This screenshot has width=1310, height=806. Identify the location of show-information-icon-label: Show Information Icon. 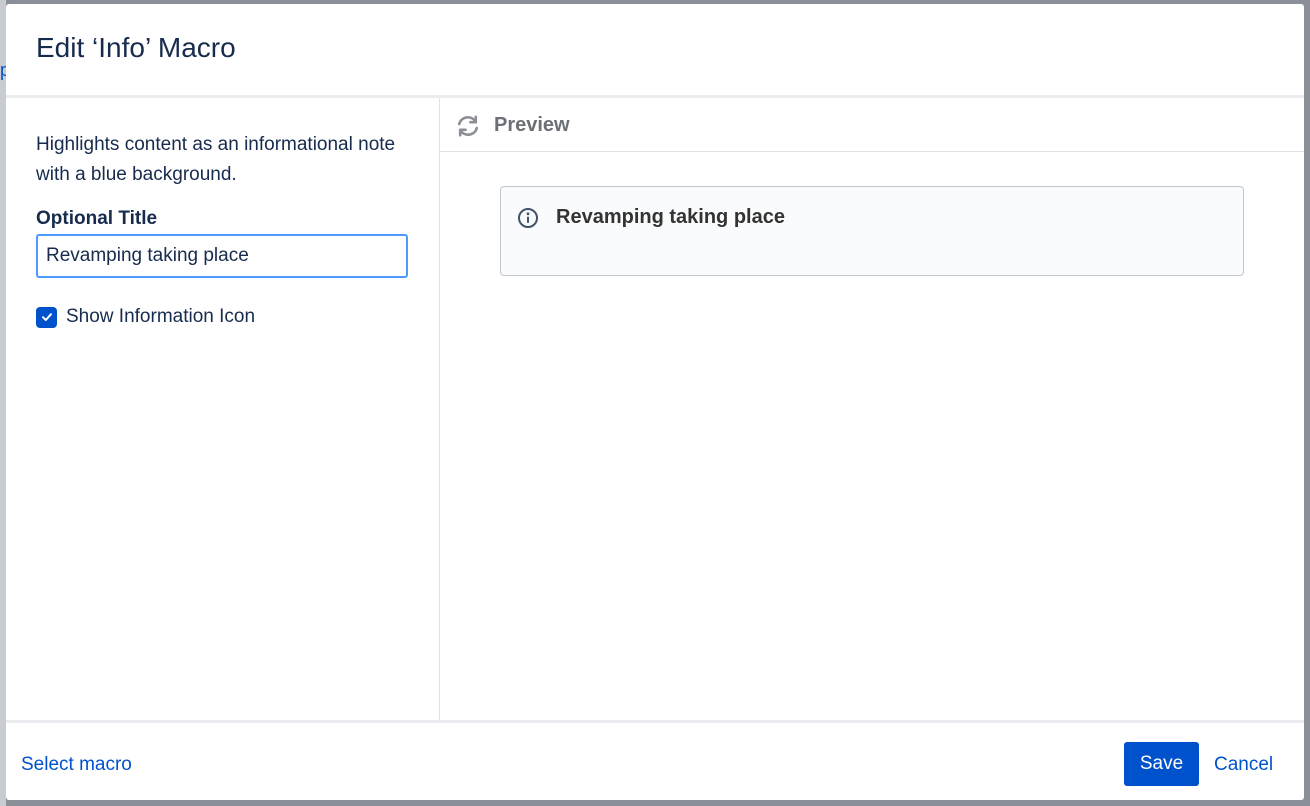
(160, 317).